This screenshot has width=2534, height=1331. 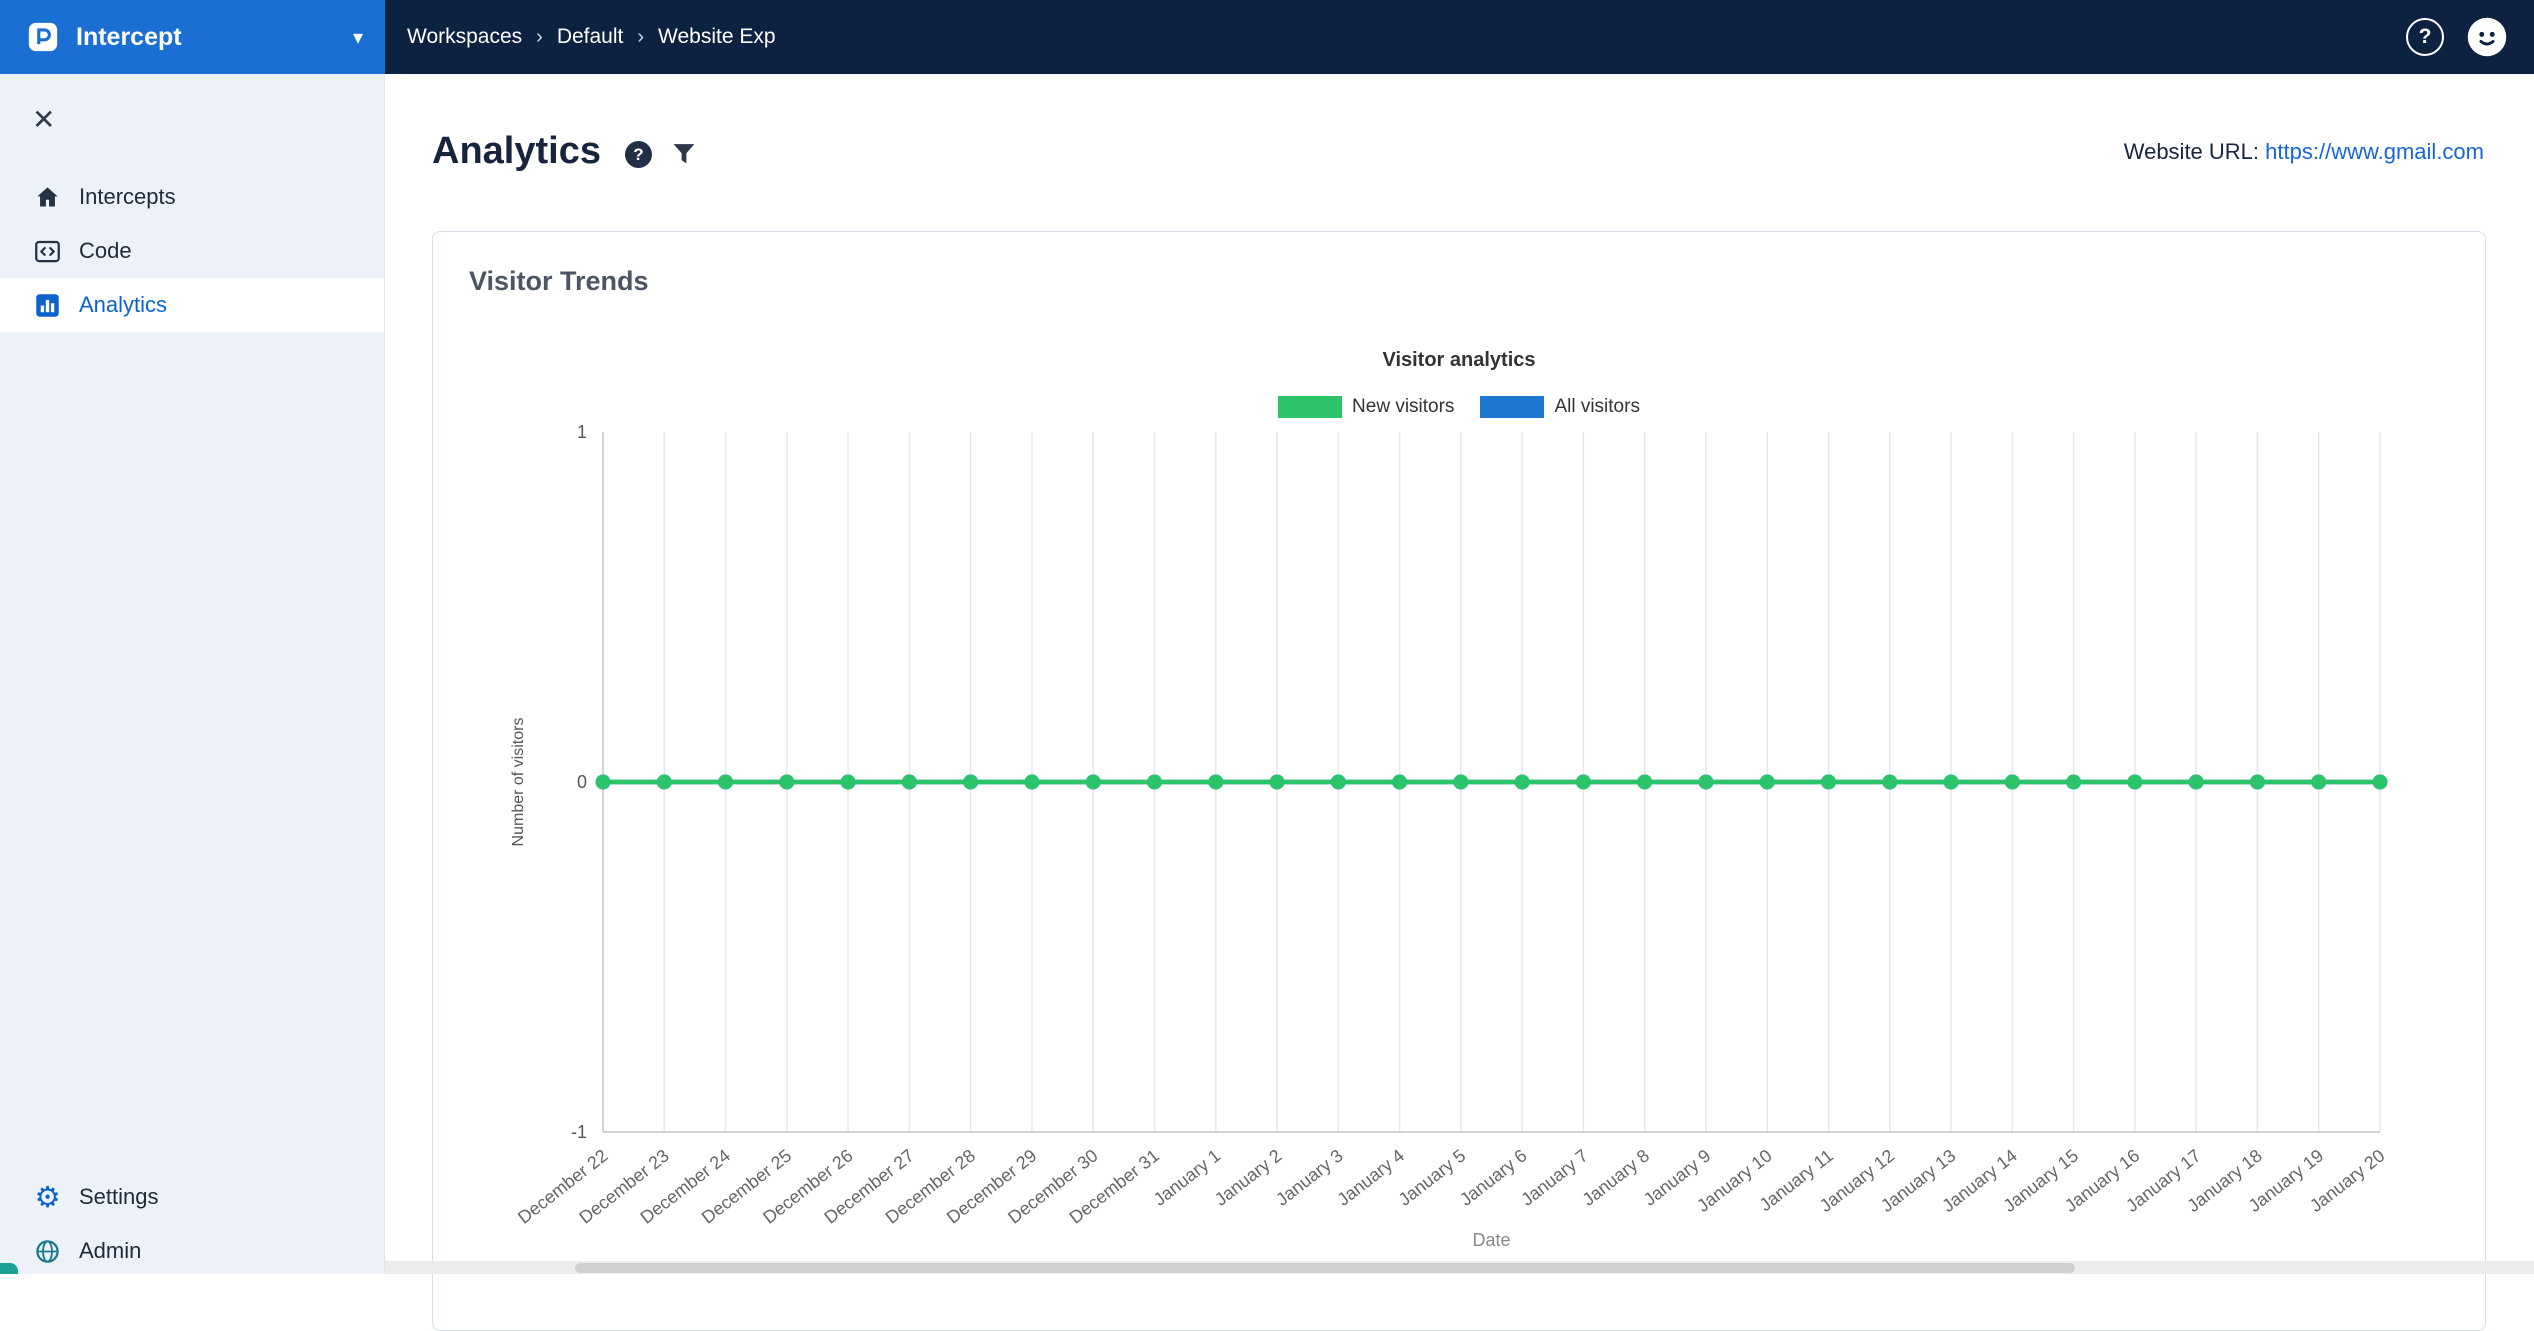 I want to click on sidebar-item-label: Settings, so click(x=119, y=1196).